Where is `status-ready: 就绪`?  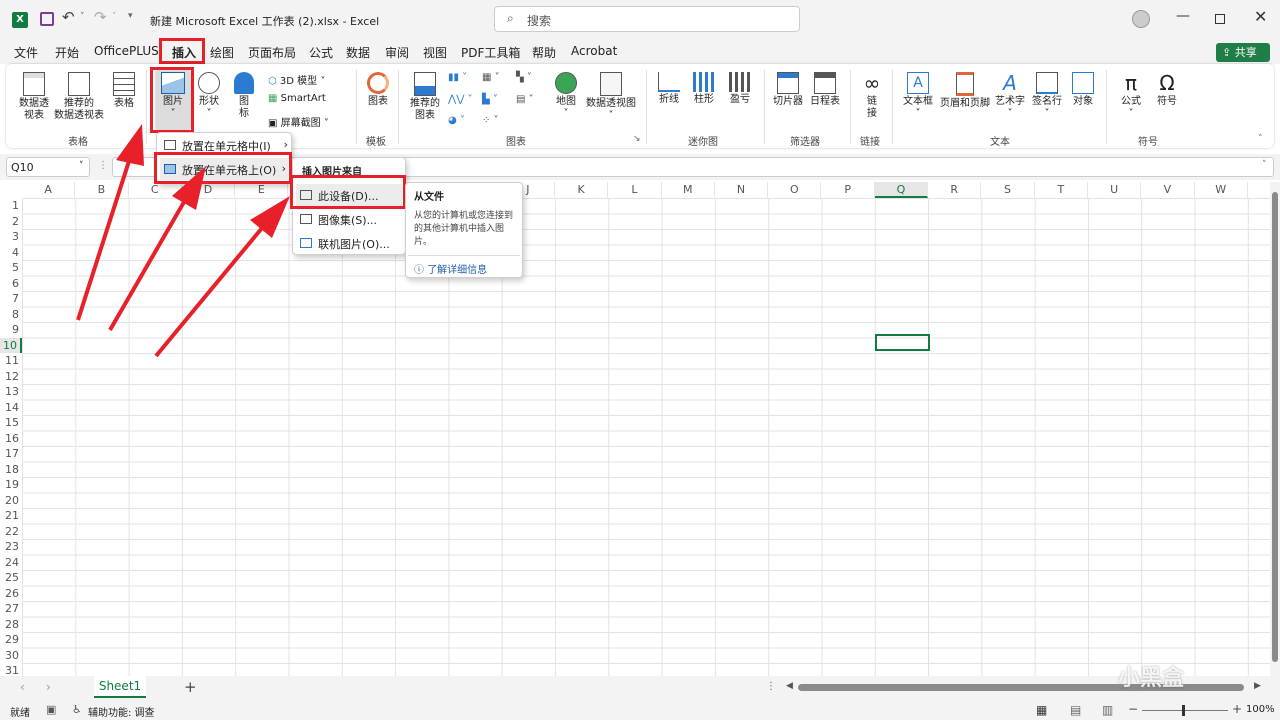 status-ready: 就绪 is located at coordinates (20, 713).